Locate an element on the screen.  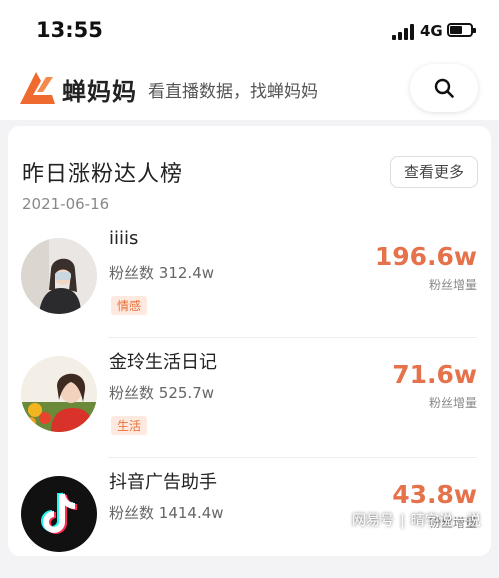
fans-value: 1414.4w is located at coordinates (191, 513).